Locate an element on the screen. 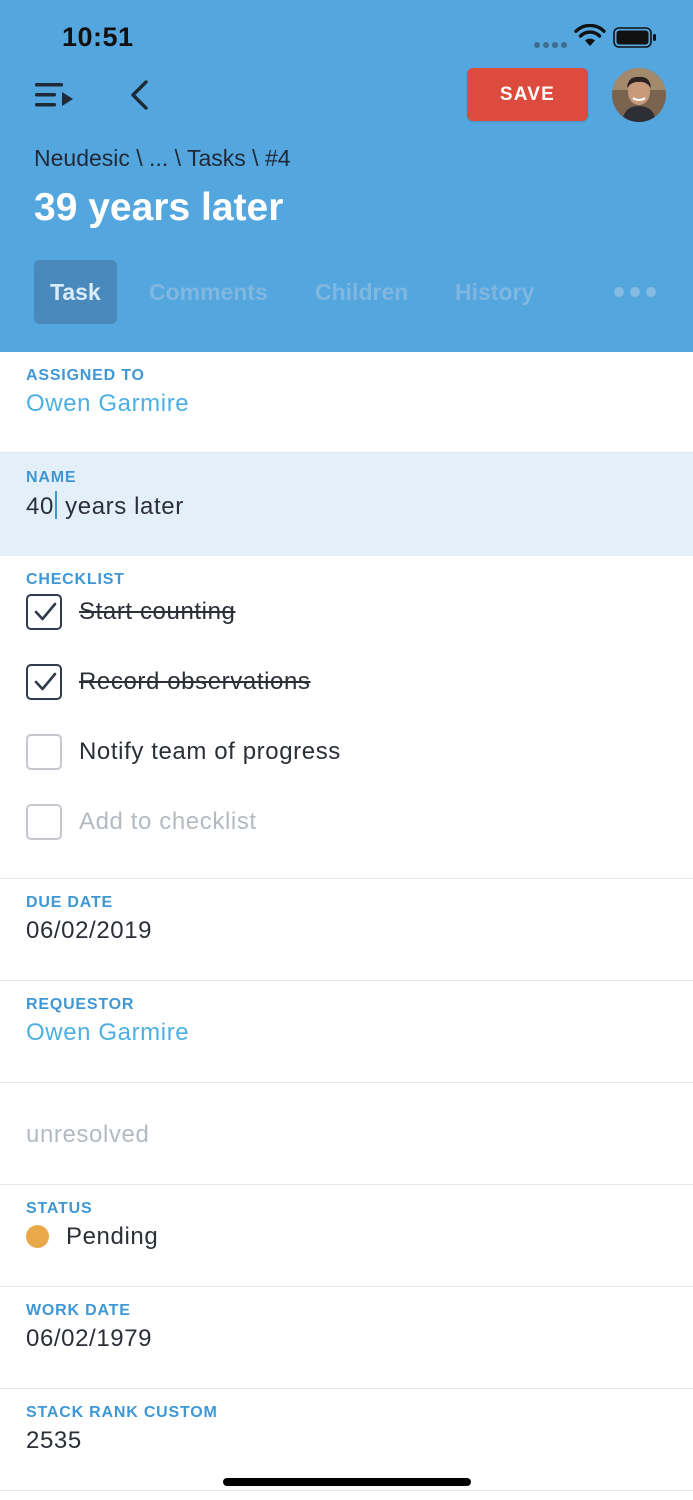  work-date-value: 06/02/1979 is located at coordinates (89, 1339).